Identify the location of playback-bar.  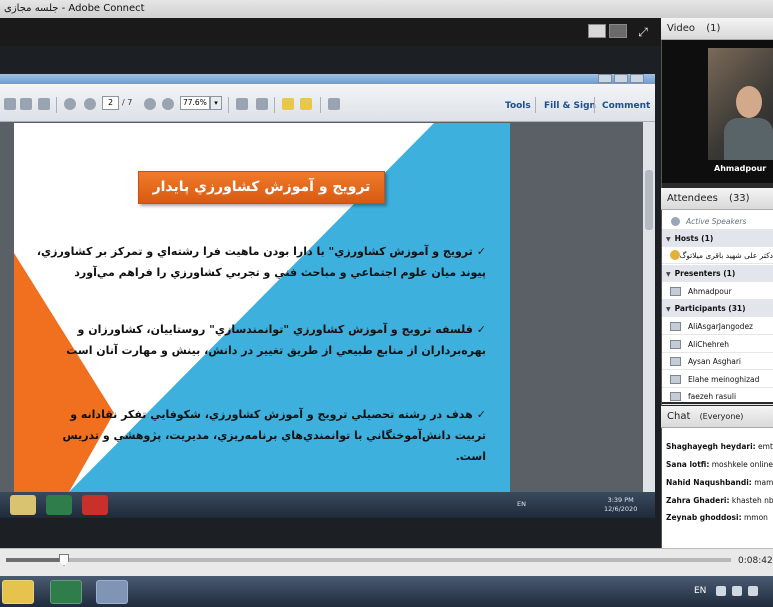
(386, 562).